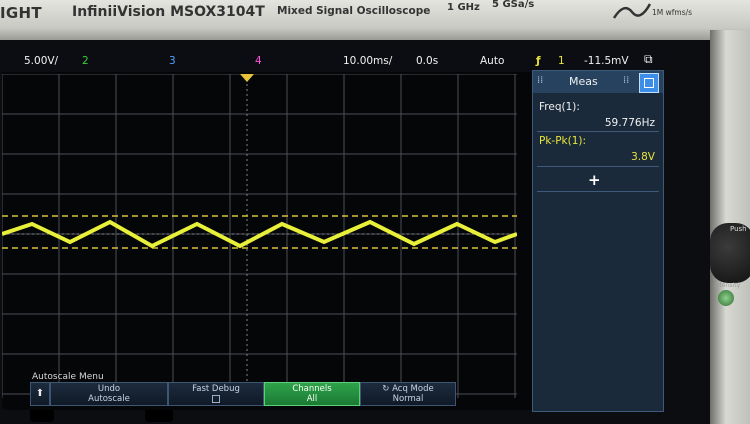 This screenshot has height=424, width=750. Describe the element at coordinates (408, 399) in the screenshot. I see `softkey-value: Normal` at that location.